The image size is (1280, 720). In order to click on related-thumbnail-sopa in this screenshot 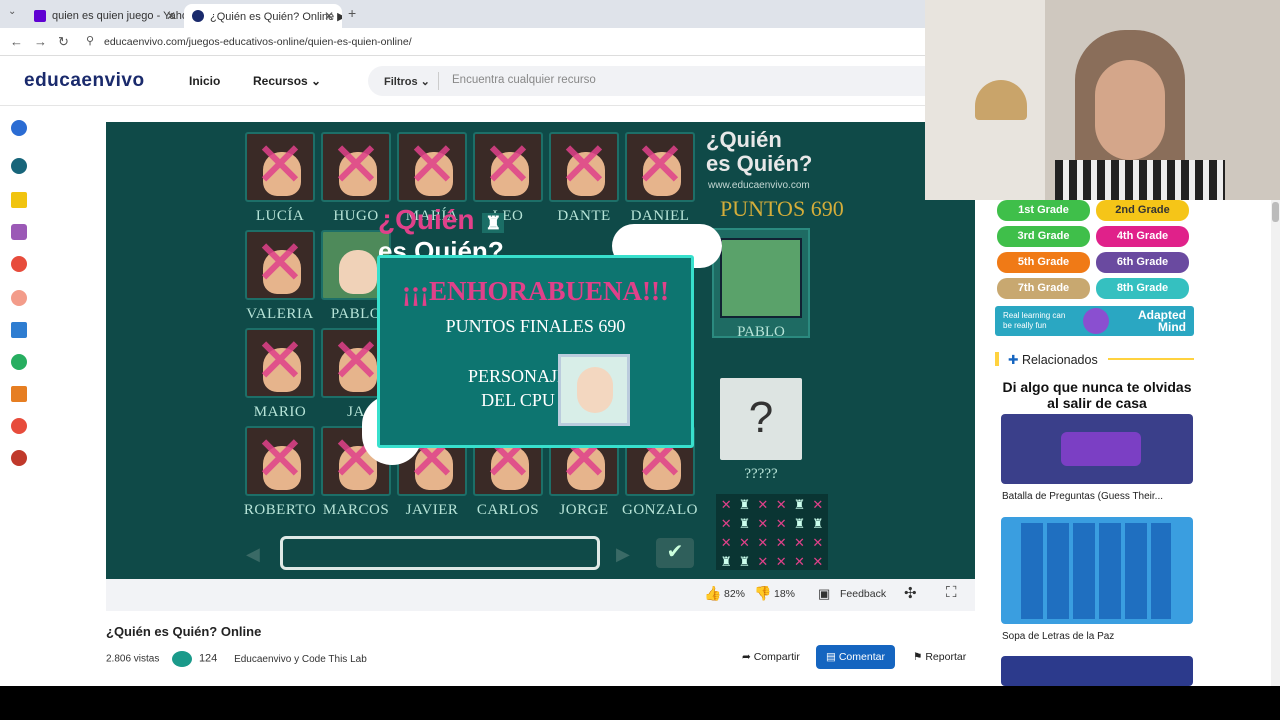, I will do `click(1097, 570)`.